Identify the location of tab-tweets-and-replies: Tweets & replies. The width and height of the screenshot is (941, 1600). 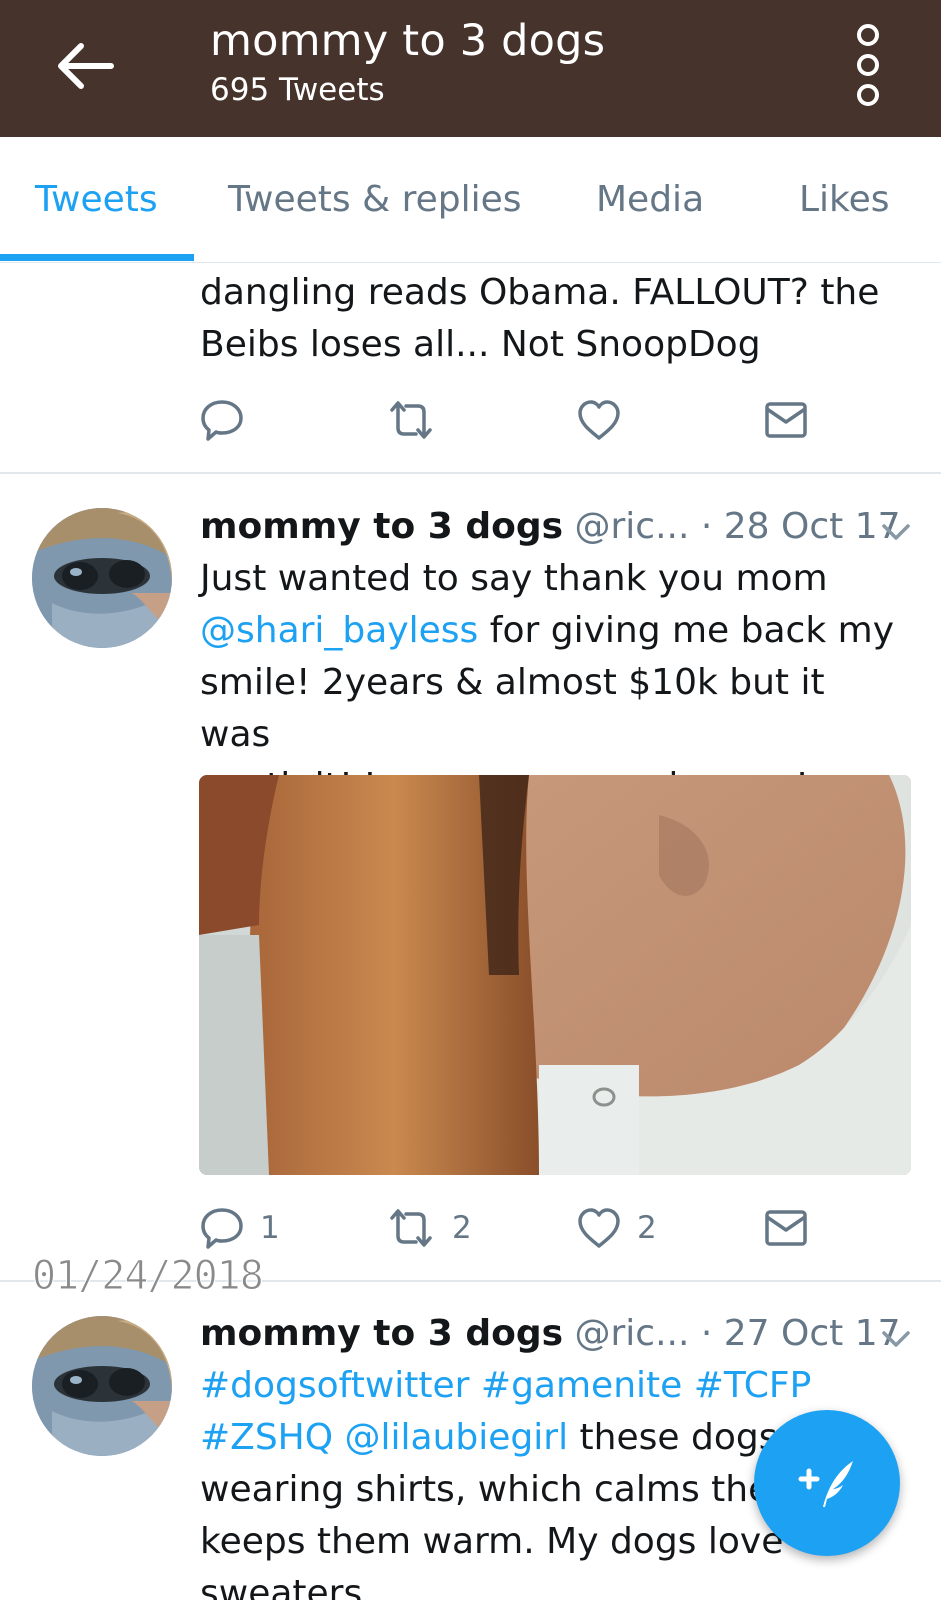
(375, 199).